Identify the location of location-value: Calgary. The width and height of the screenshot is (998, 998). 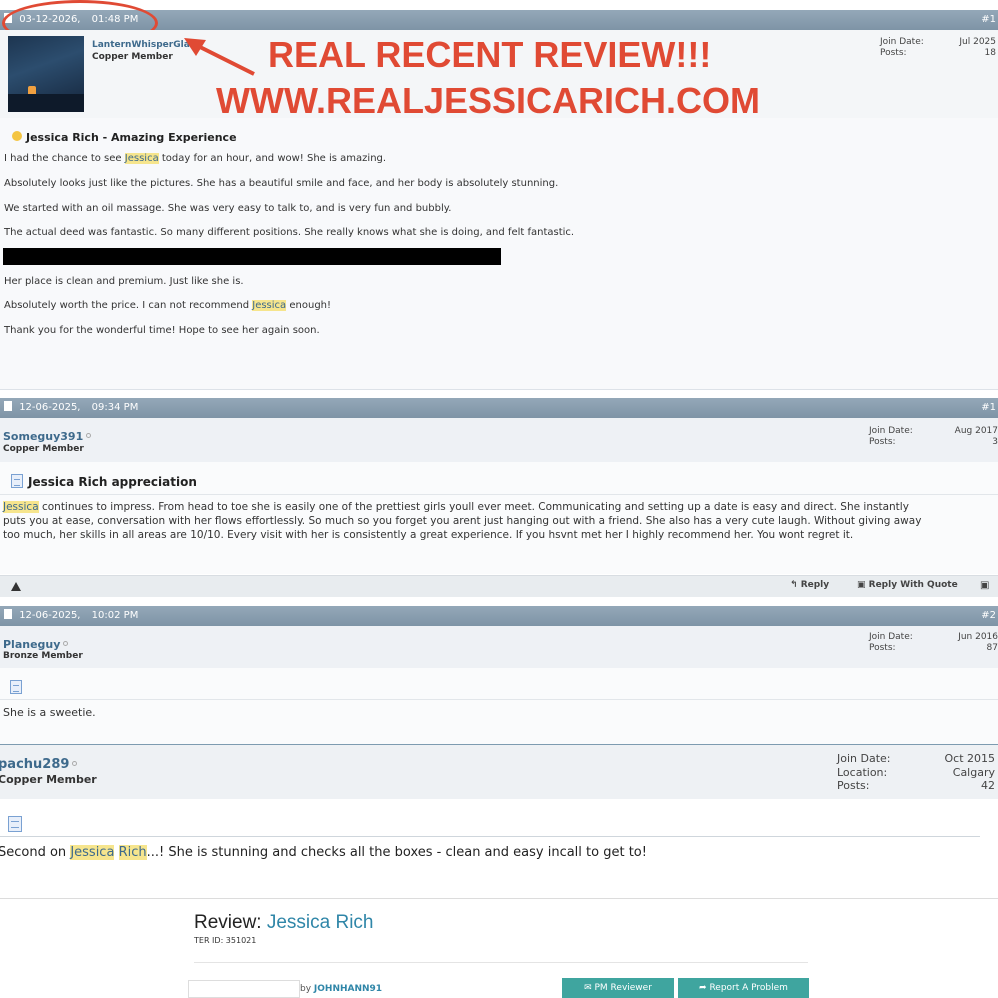
(973, 772).